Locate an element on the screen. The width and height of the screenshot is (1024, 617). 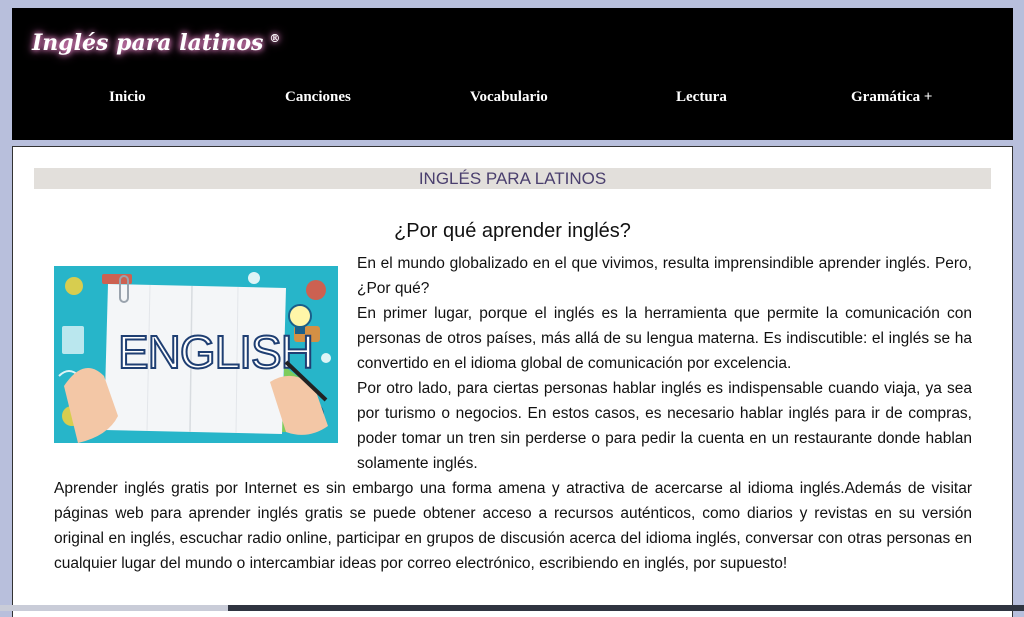
nav-item-inicio: Inicio is located at coordinates (127, 97).